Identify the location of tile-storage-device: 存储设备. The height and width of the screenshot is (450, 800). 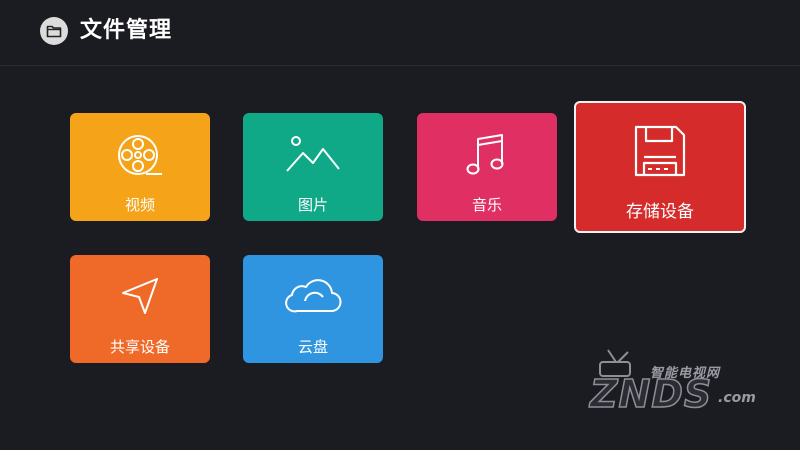
(660, 167).